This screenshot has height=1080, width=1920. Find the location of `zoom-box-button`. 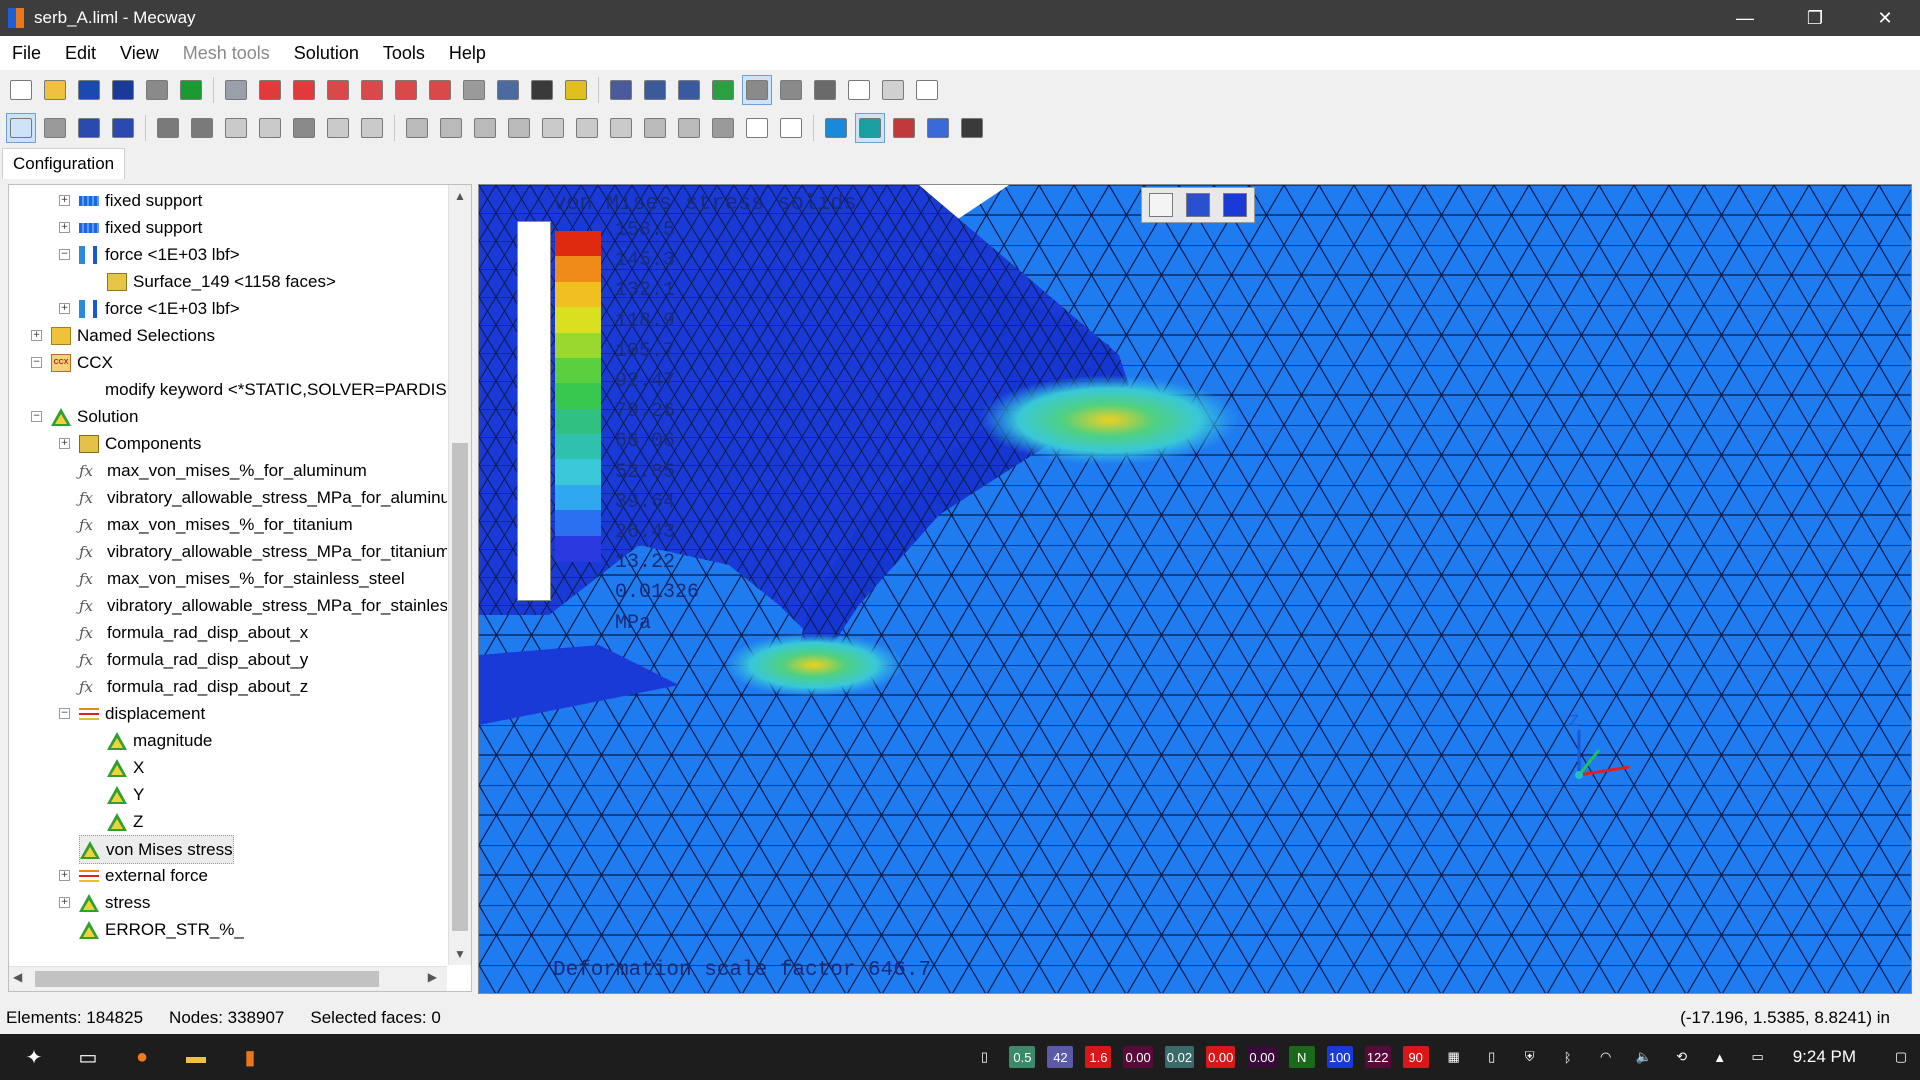

zoom-box-button is located at coordinates (474, 90).